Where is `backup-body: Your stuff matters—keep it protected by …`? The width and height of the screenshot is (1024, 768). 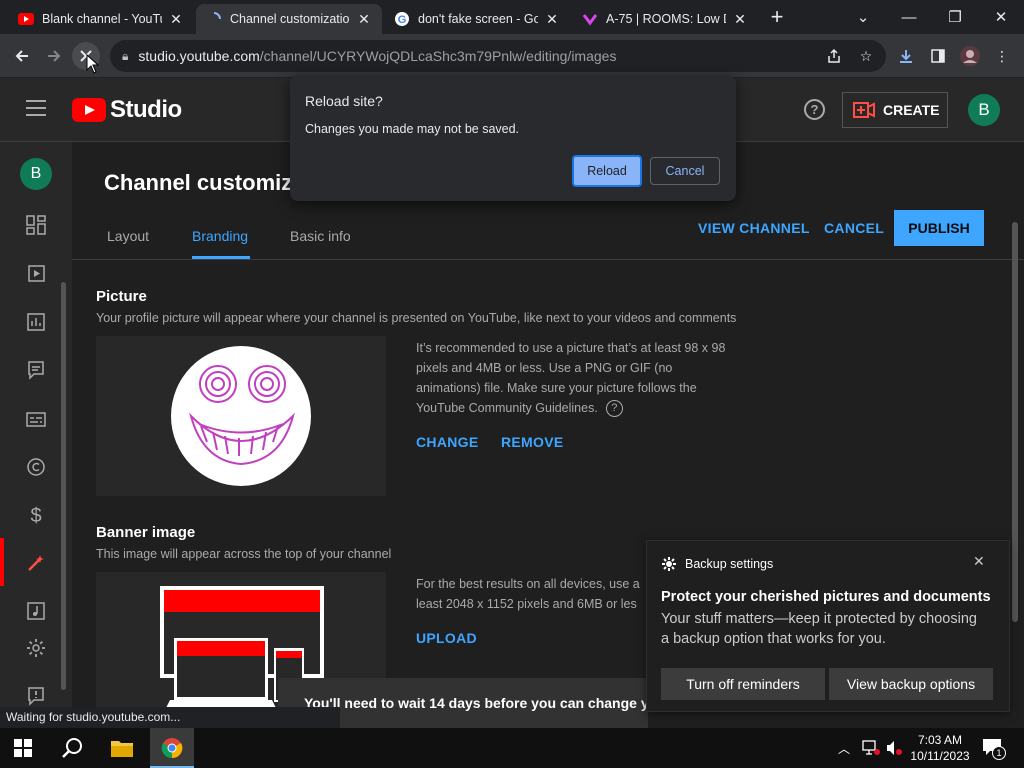
backup-body: Your stuff matters—keep it protected by … is located at coordinates (819, 629).